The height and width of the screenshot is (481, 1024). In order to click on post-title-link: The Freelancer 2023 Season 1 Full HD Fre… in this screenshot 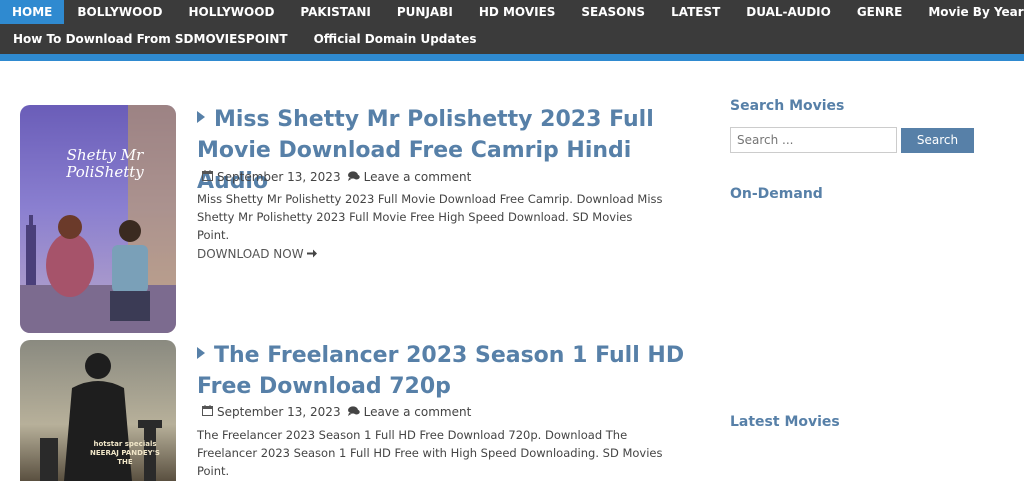, I will do `click(442, 371)`.